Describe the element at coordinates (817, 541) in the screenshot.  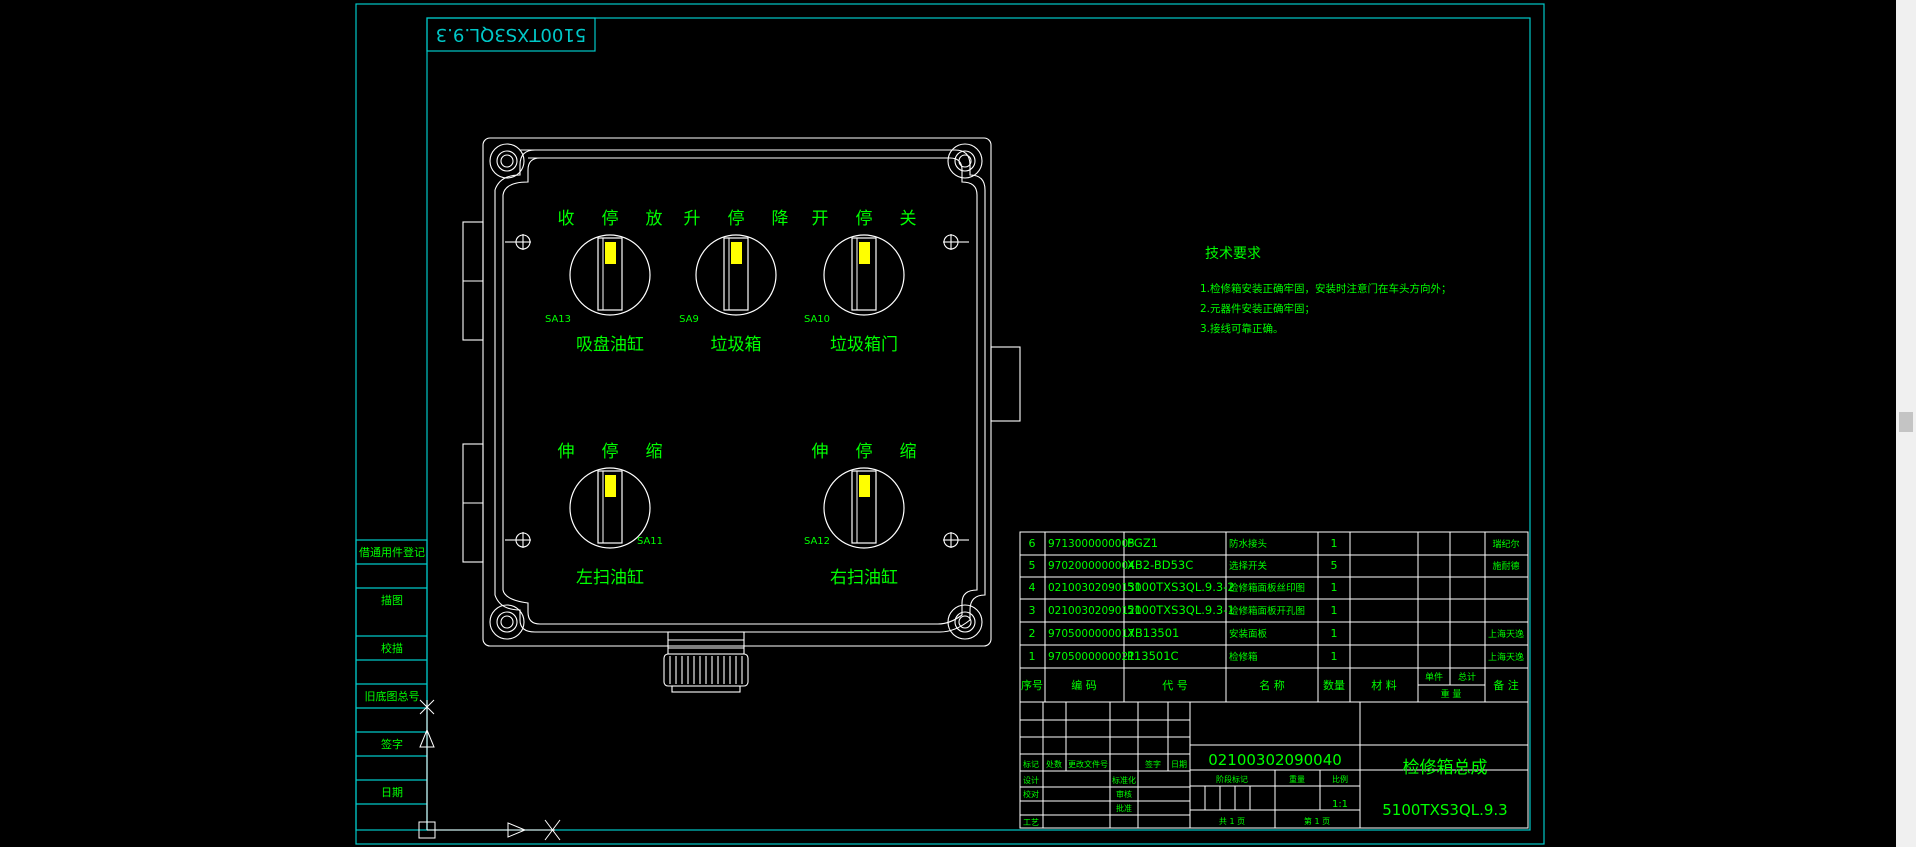
I see `switch-id-label: SA12` at that location.